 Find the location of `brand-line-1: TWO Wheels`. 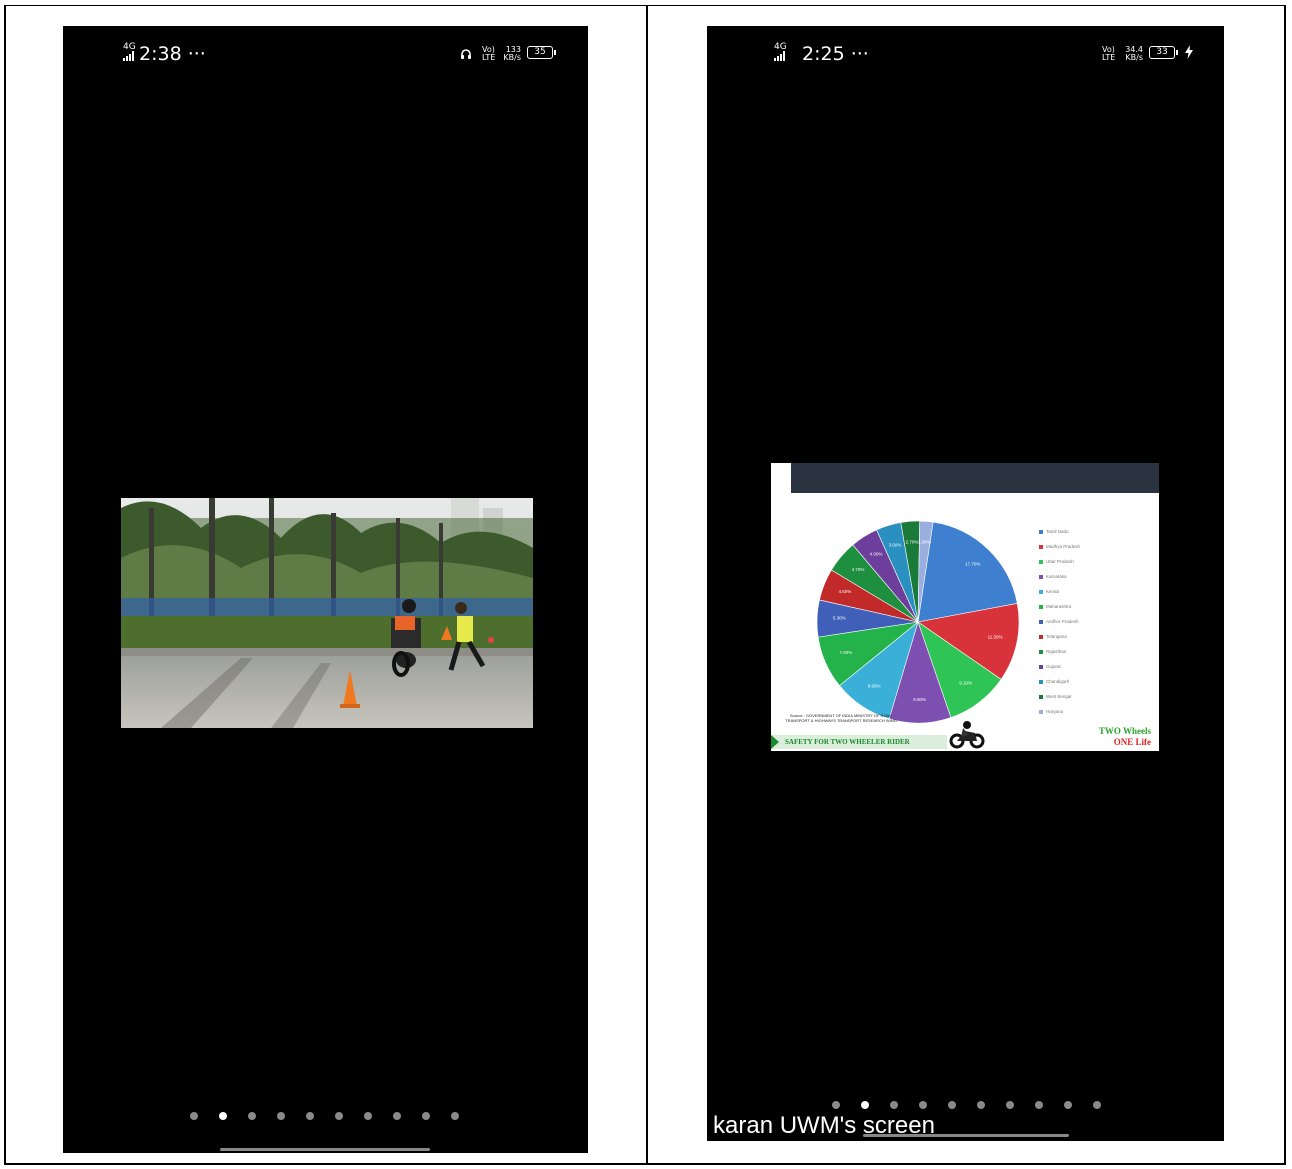

brand-line-1: TWO Wheels is located at coordinates (1124, 731).